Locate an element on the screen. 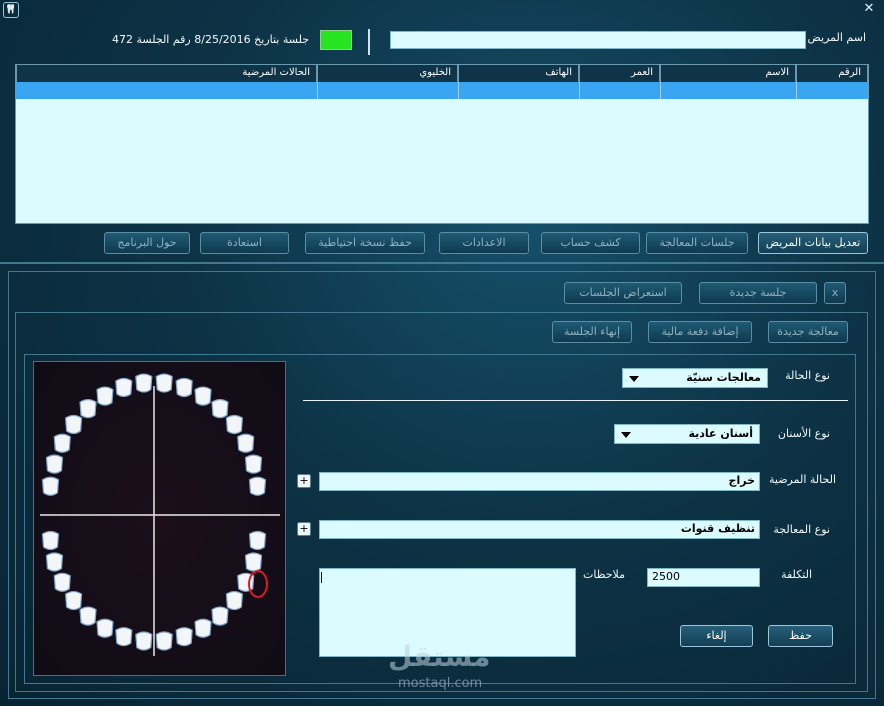 Image resolution: width=884 pixels, height=706 pixels. teeth-type-value: أسنان عادية is located at coordinates (720, 433).